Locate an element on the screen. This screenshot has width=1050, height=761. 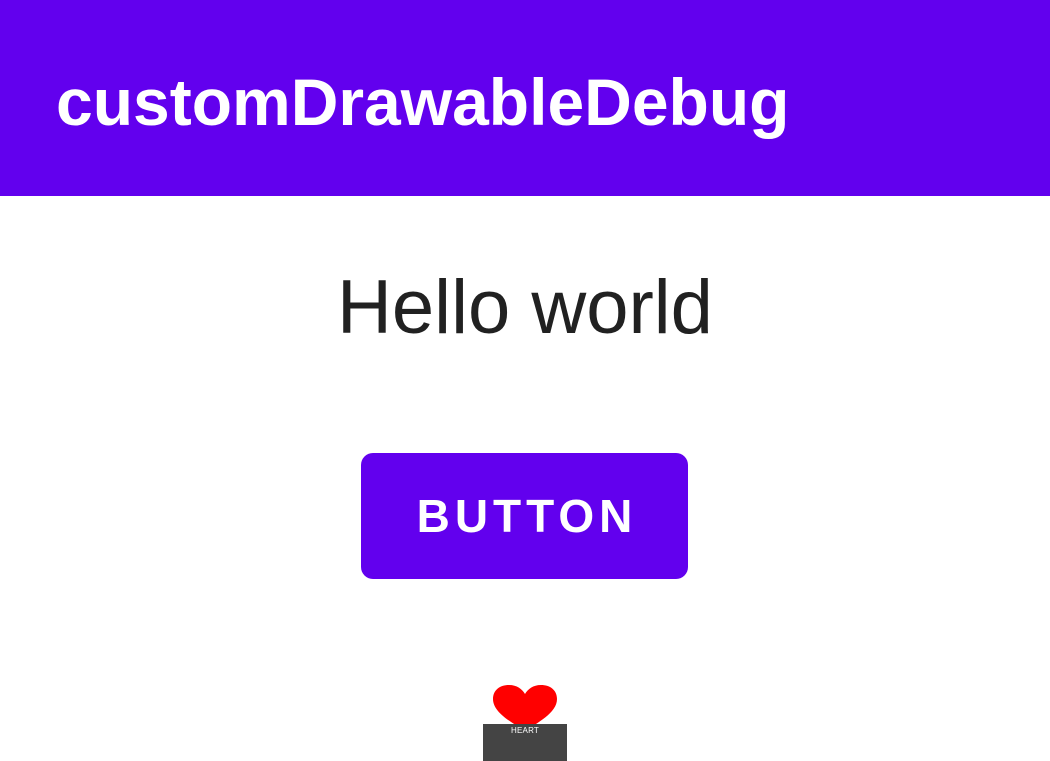
primary-button: BUTTON is located at coordinates (524, 516).